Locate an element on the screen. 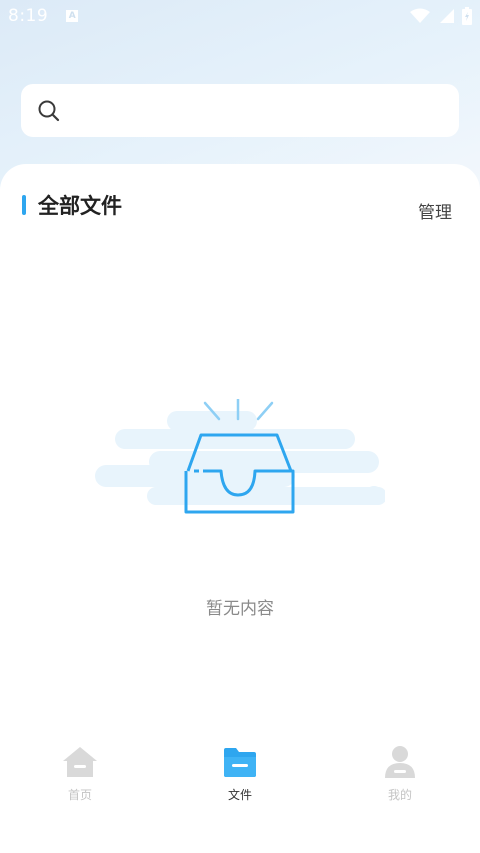 Image resolution: width=480 pixels, height=853 pixels. notification-icon: A is located at coordinates (72, 16).